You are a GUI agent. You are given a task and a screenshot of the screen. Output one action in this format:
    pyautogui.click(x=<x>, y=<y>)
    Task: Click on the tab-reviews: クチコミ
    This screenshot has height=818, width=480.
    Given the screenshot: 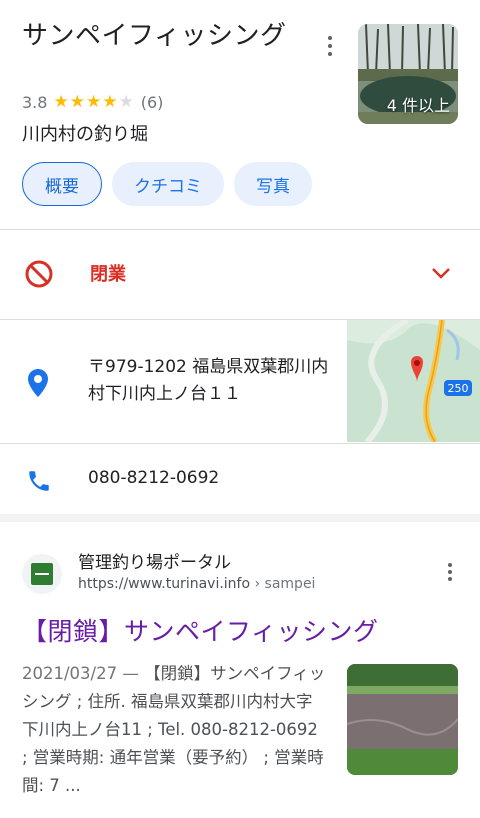 What is the action you would take?
    pyautogui.click(x=168, y=184)
    